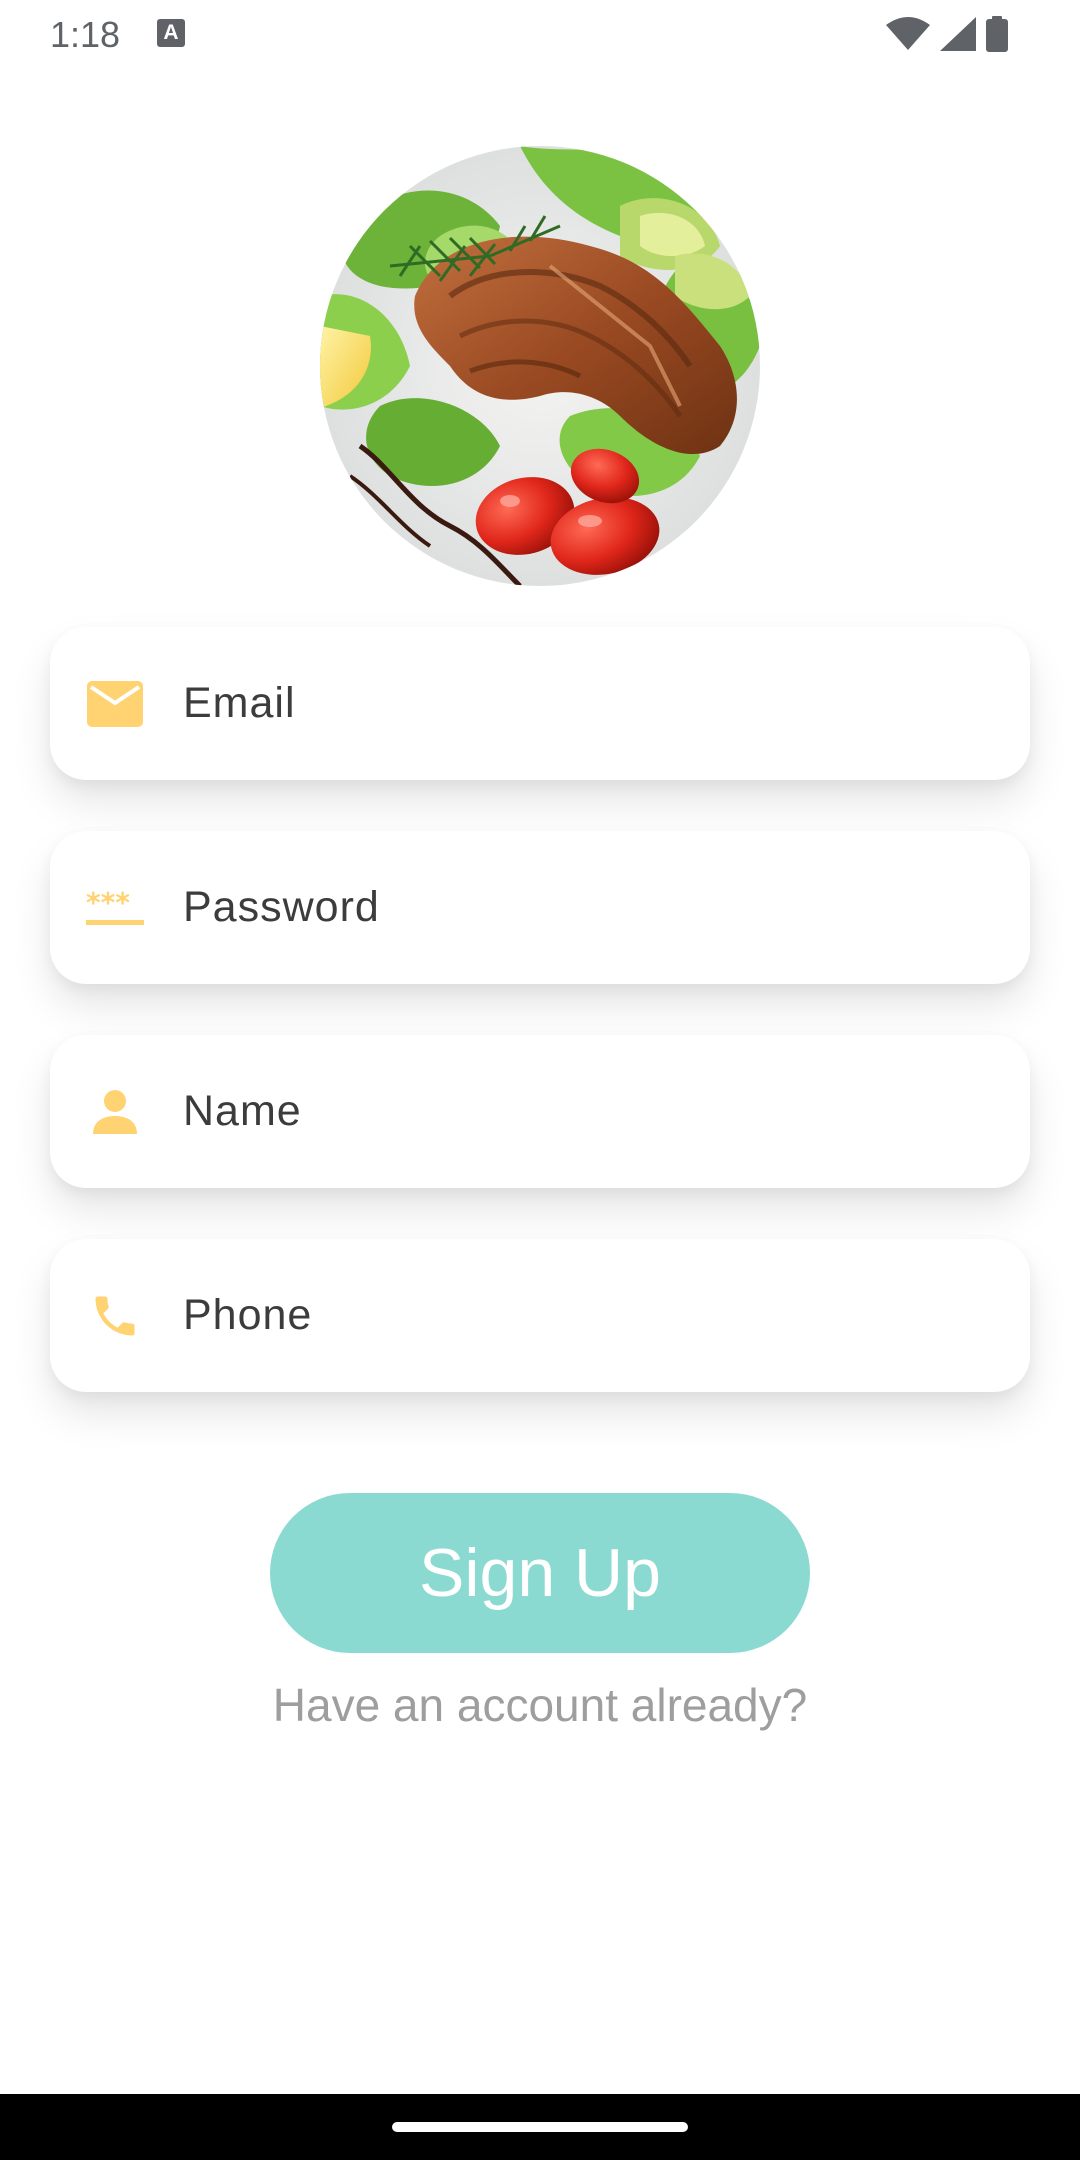 This screenshot has height=2160, width=1080. I want to click on status-bar: 1:18 A, so click(540, 33).